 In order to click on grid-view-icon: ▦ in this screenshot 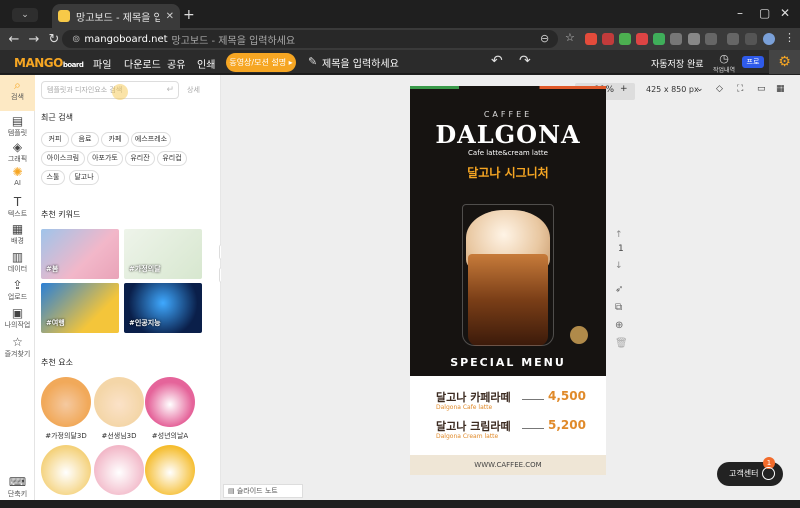, I will do `click(780, 89)`.